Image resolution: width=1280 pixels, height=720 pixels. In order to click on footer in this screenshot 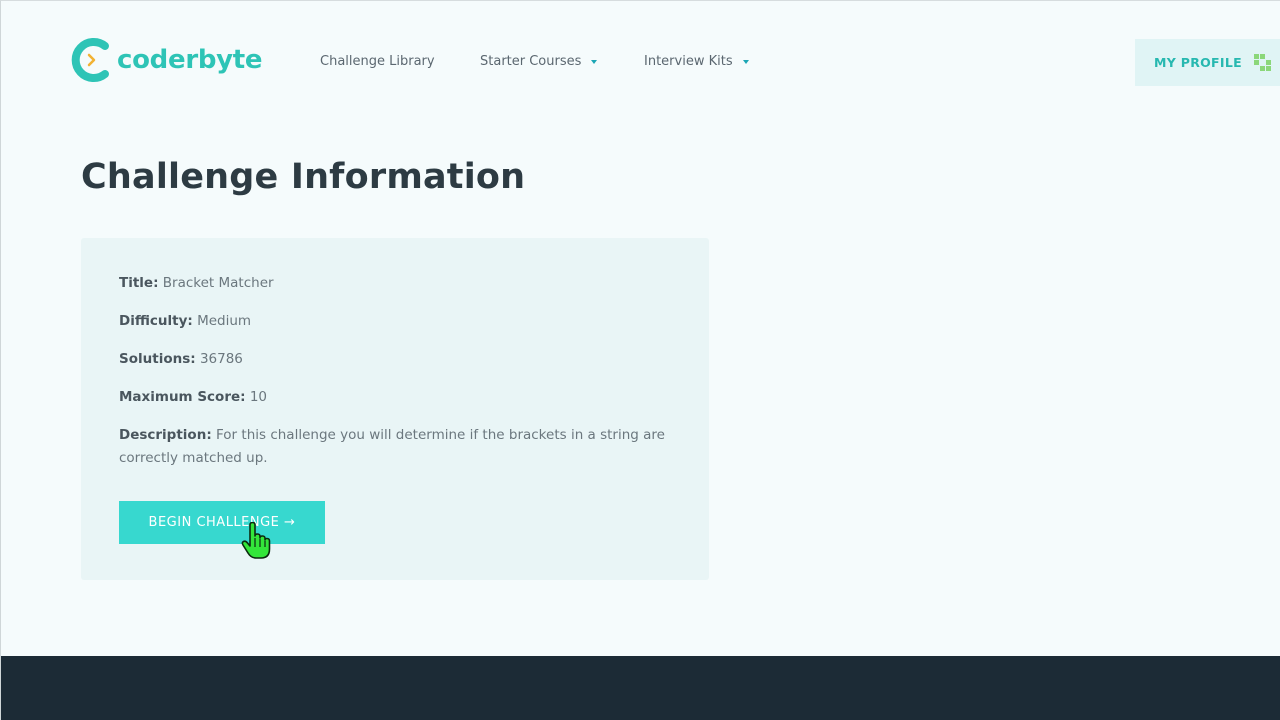, I will do `click(640, 688)`.